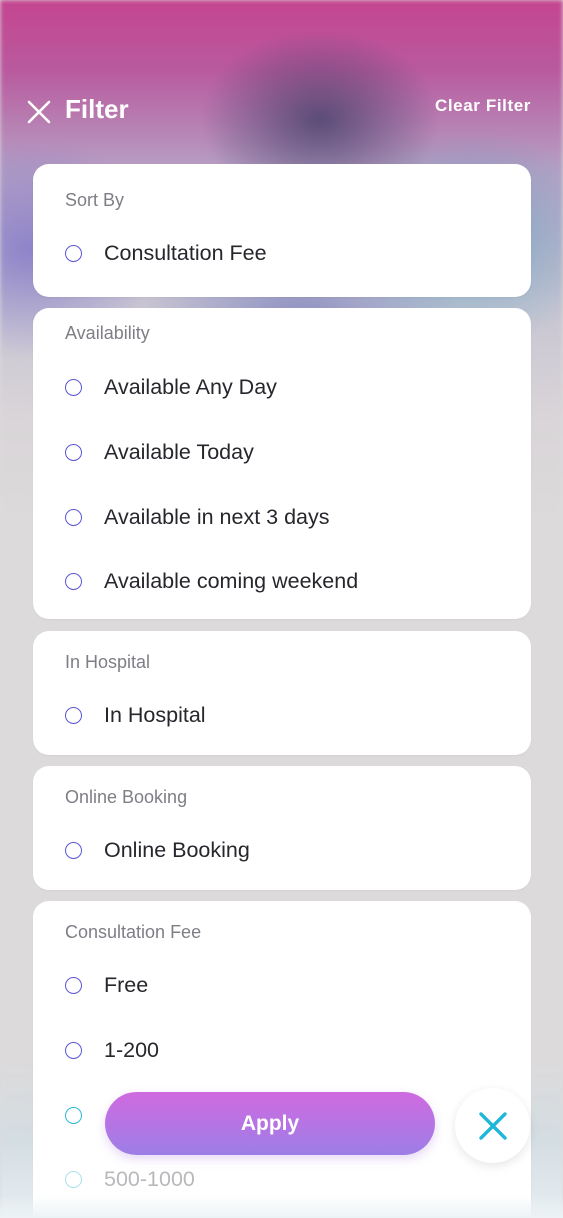 This screenshot has height=1218, width=563. What do you see at coordinates (149, 1179) in the screenshot?
I see `option-label: 500-1000` at bounding box center [149, 1179].